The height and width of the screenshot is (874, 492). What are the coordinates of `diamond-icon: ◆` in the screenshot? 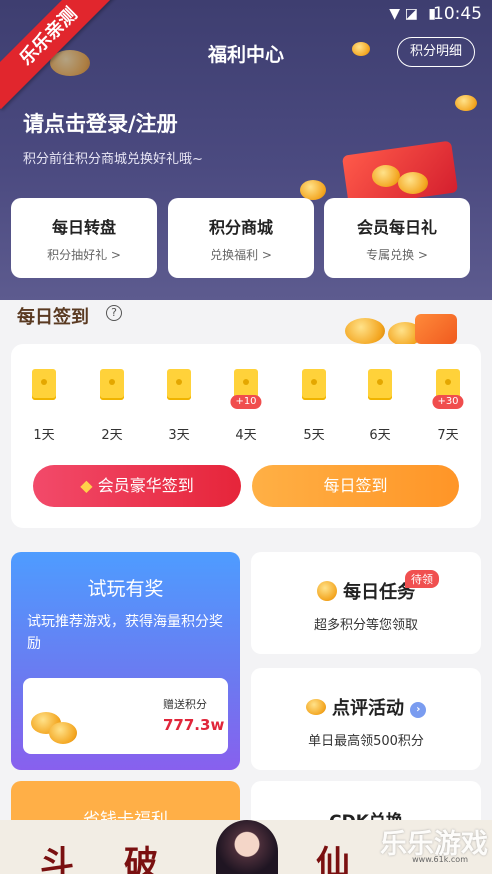 It's located at (86, 485).